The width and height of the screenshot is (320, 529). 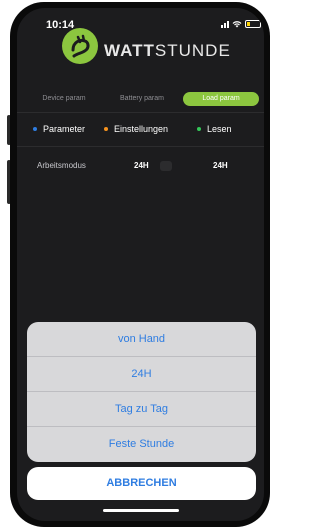 What do you see at coordinates (80, 46) in the screenshot?
I see `plug-logo-icon` at bounding box center [80, 46].